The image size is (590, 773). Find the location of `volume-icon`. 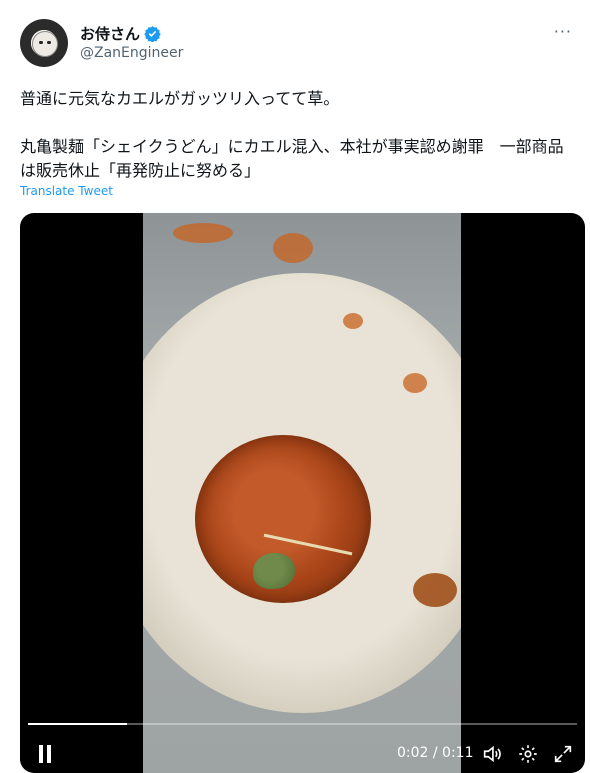

volume-icon is located at coordinates (492, 754).